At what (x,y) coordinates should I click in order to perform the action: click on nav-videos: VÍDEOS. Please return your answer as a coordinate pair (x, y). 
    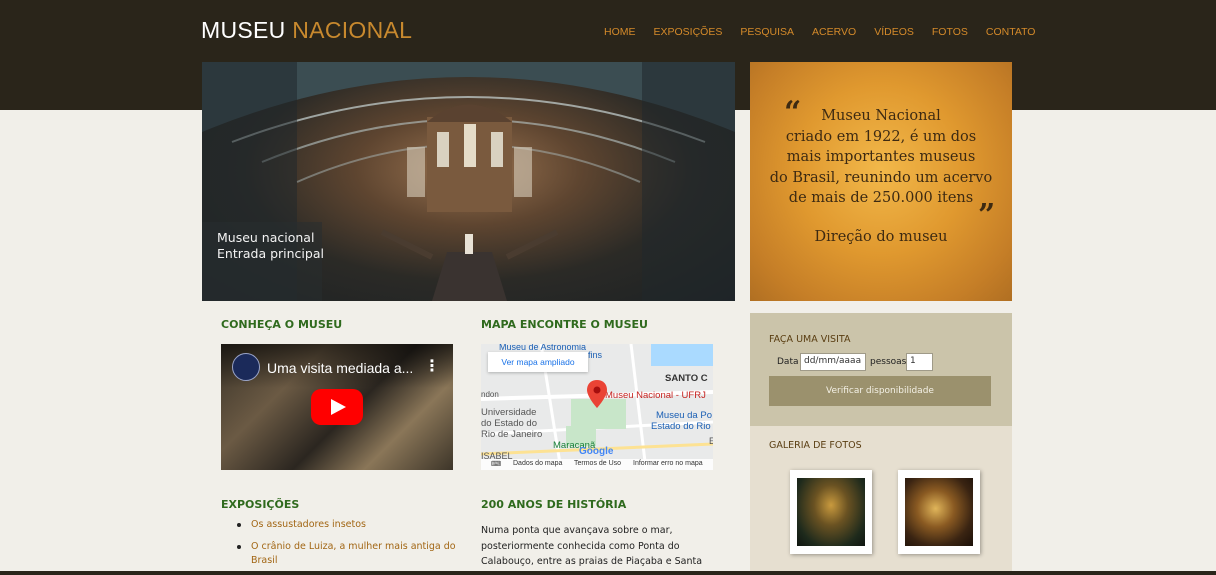
    Looking at the image, I should click on (894, 32).